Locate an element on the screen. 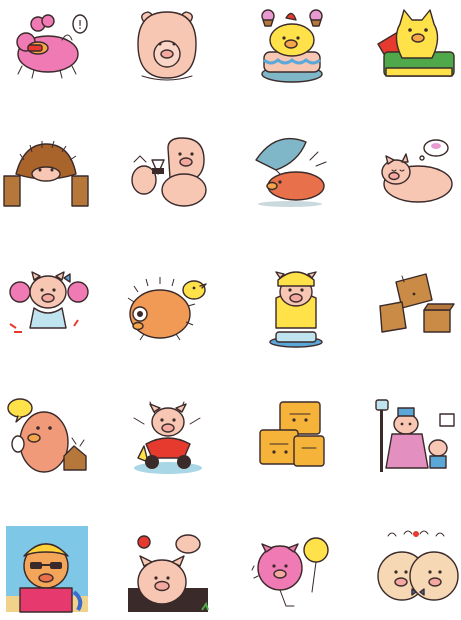 The width and height of the screenshot is (461, 620). yellow-cat-pig-icon is located at coordinates (417, 47).